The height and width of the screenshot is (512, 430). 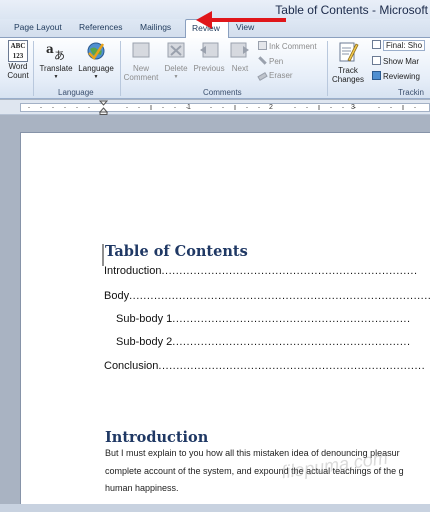 I want to click on toc-entry-label: Sub-body 1, so click(x=144, y=319).